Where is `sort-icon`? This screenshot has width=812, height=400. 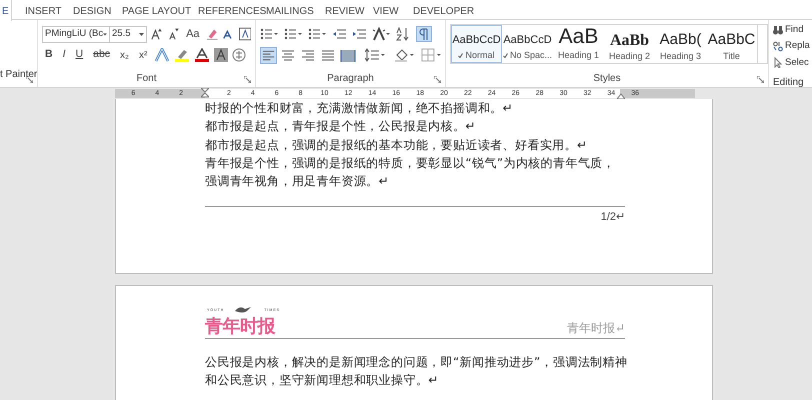 sort-icon is located at coordinates (403, 34).